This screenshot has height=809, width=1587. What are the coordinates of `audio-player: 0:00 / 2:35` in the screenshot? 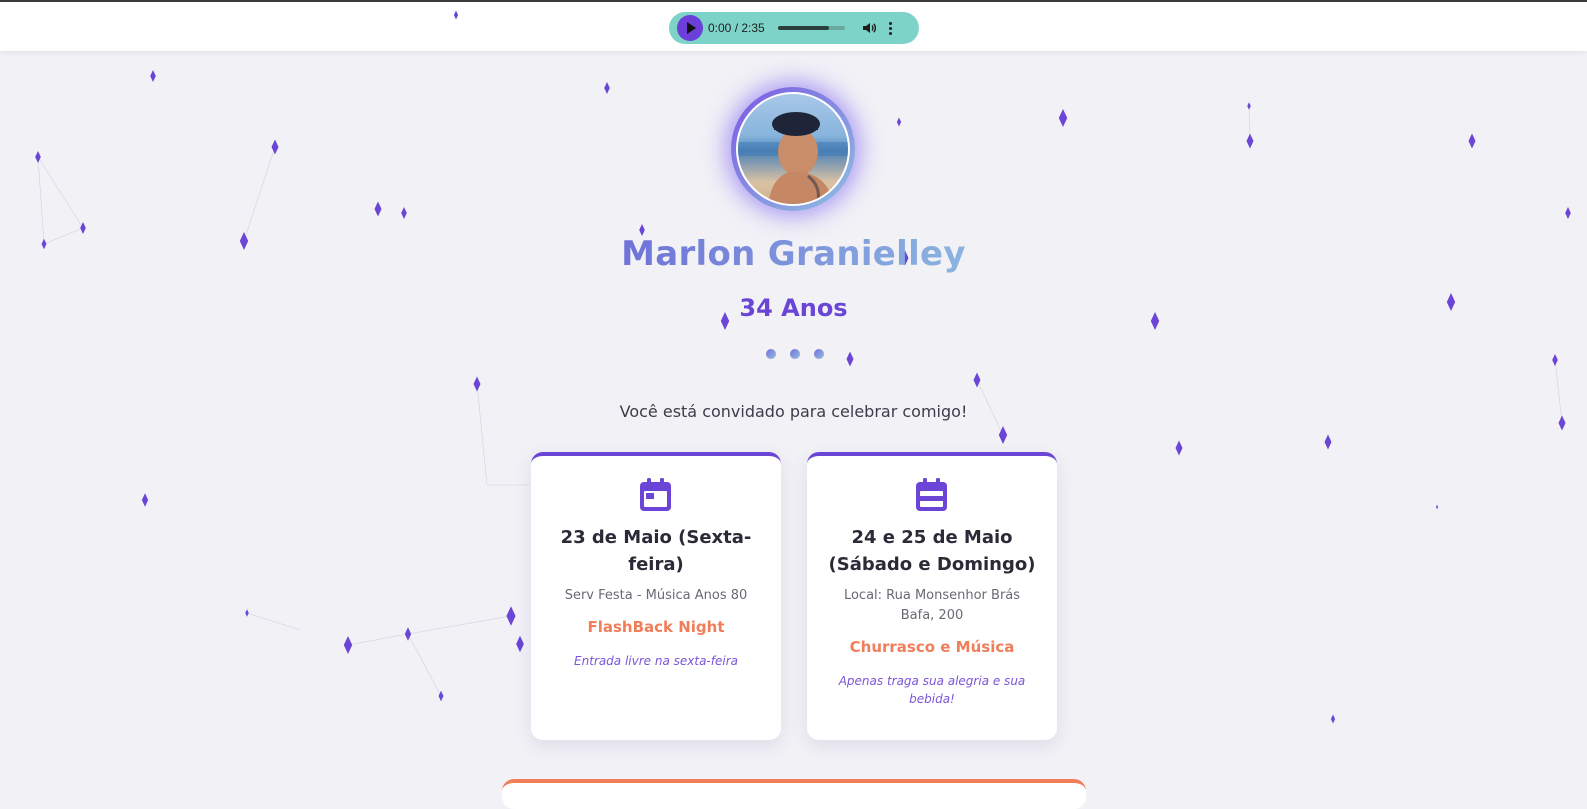 It's located at (794, 28).